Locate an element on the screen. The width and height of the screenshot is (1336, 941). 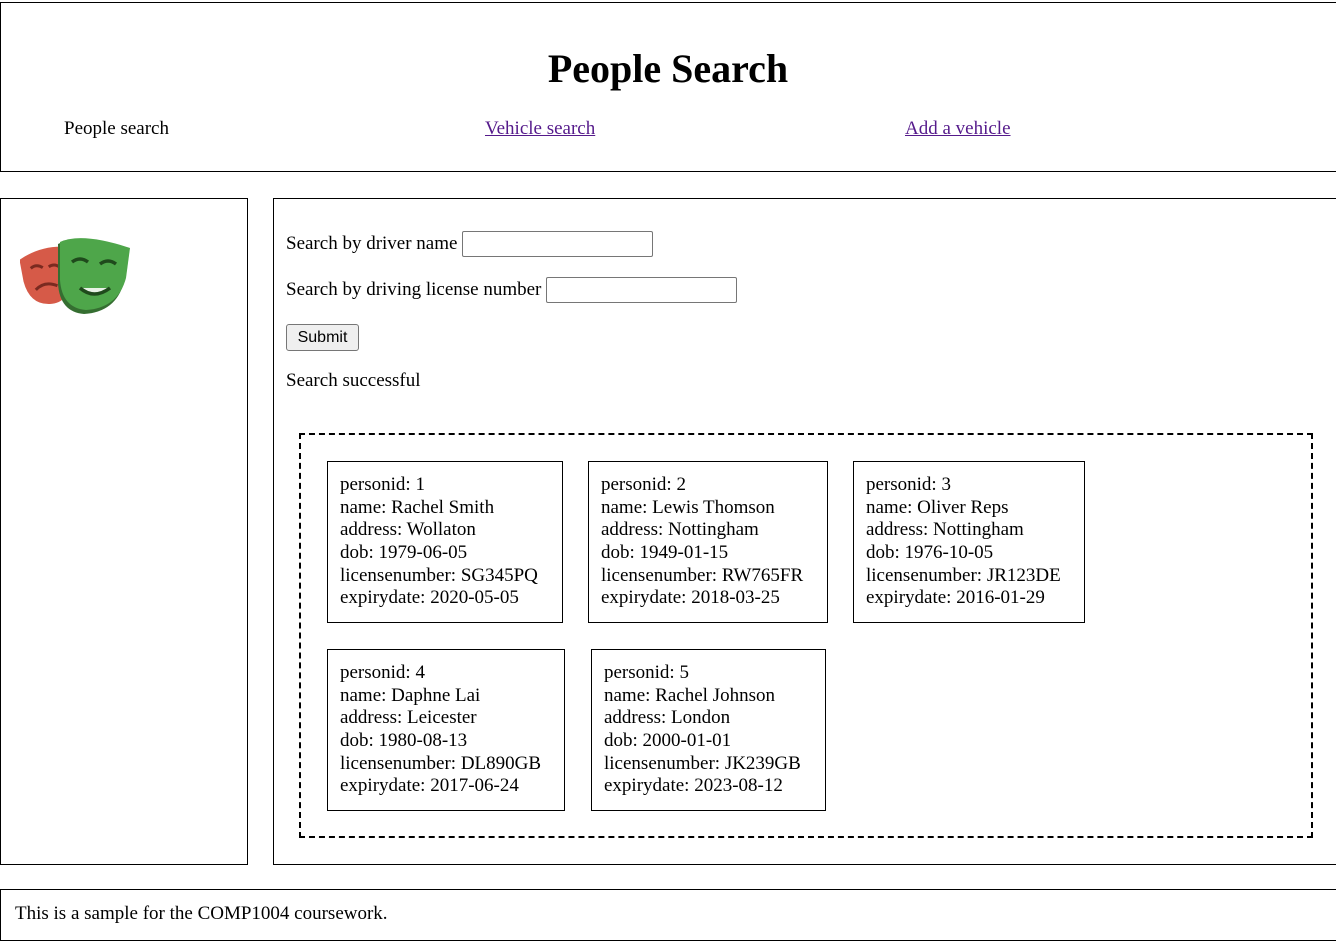
submit-button: Submit is located at coordinates (322, 337).